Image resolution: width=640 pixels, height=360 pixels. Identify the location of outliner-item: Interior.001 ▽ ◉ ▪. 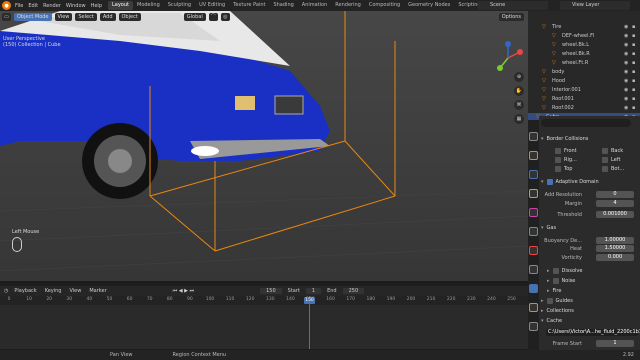
(584, 90).